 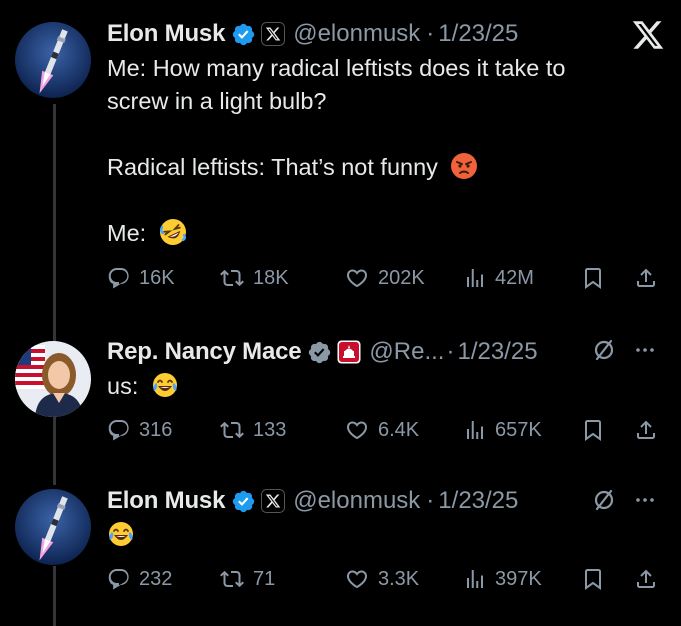 I want to click on views-count: 657K, so click(x=518, y=429).